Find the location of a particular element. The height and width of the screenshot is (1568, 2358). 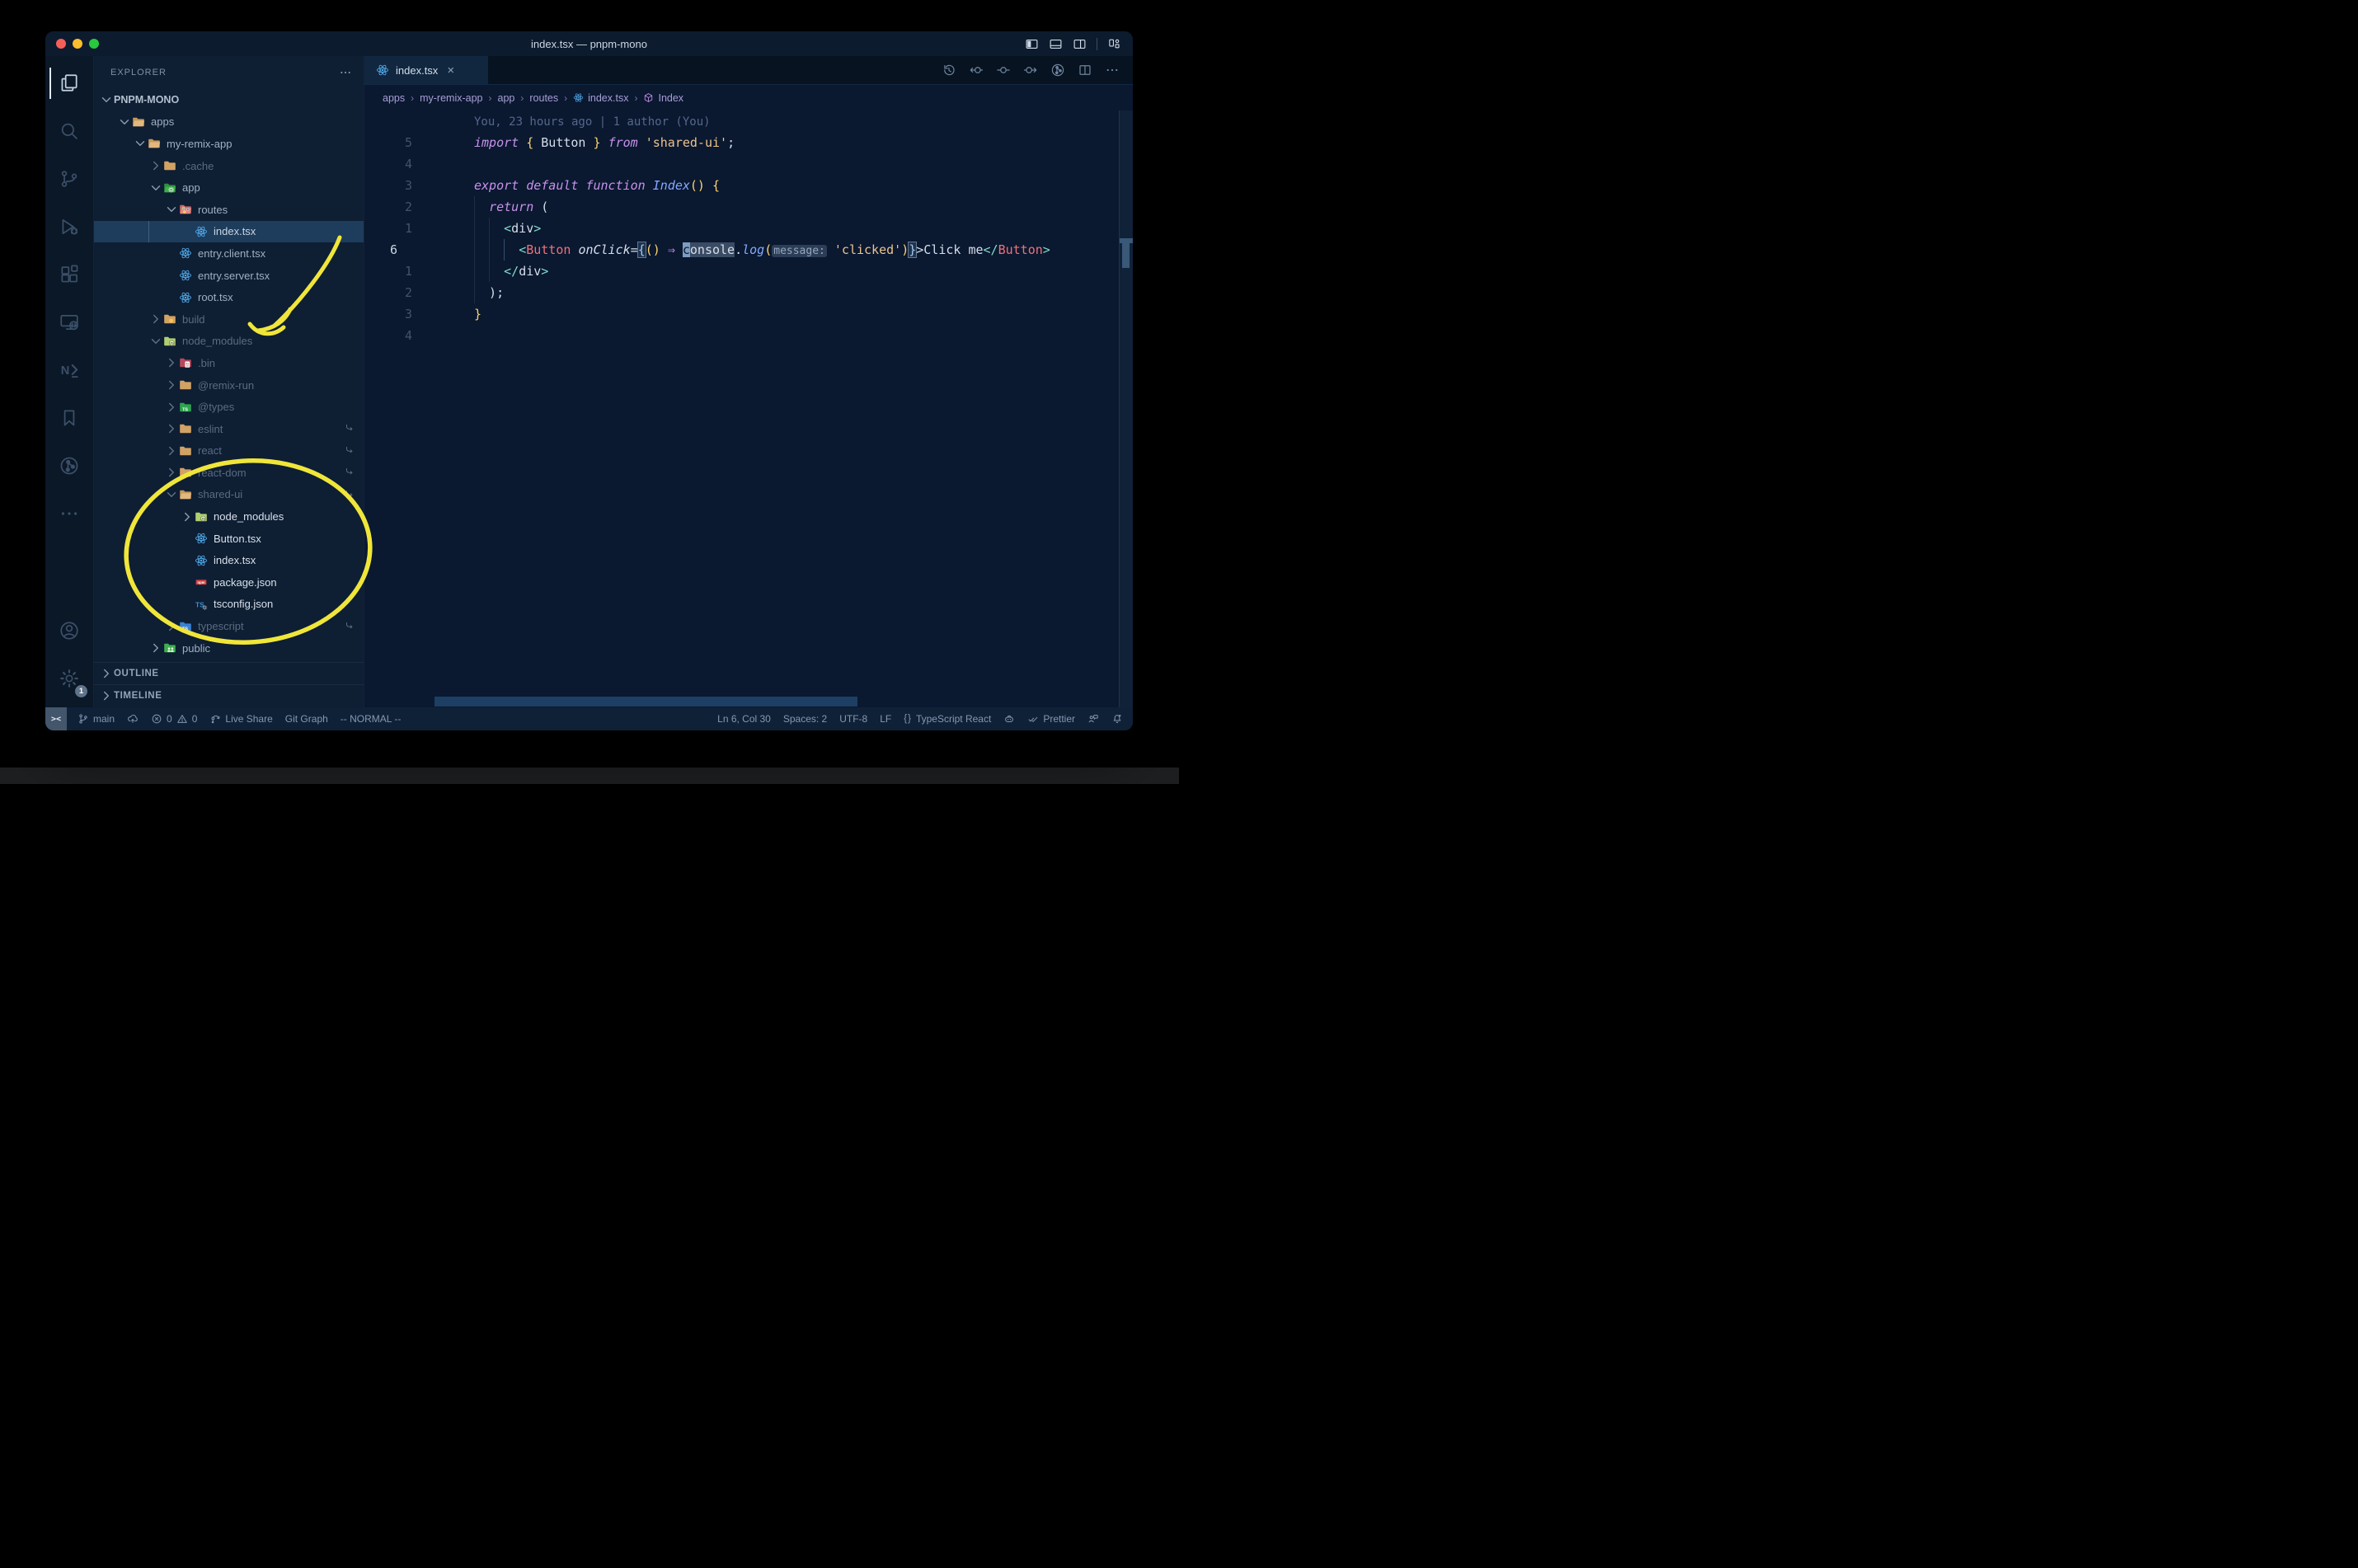

tree-item-entry-server-tsx: entry.server.tsx is located at coordinates (229, 276).